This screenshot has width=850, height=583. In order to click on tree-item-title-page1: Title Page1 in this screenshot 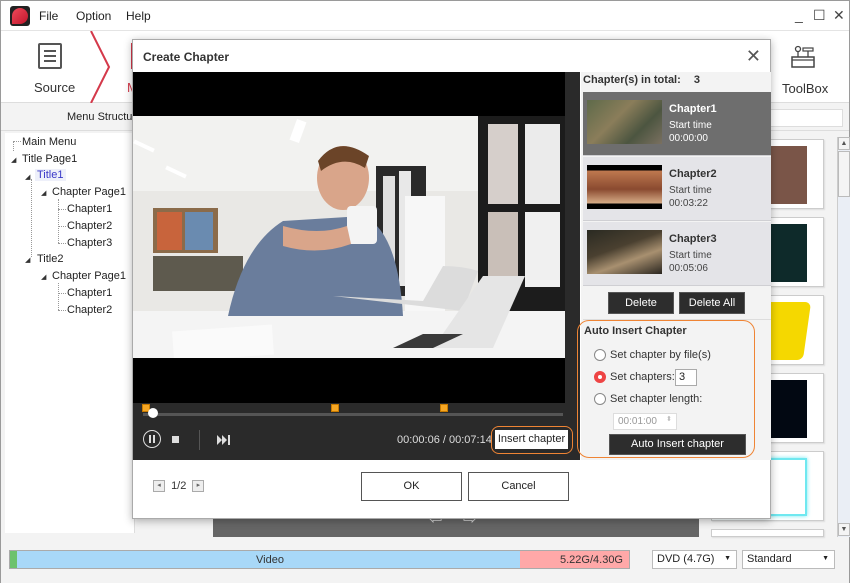, I will do `click(49, 159)`.